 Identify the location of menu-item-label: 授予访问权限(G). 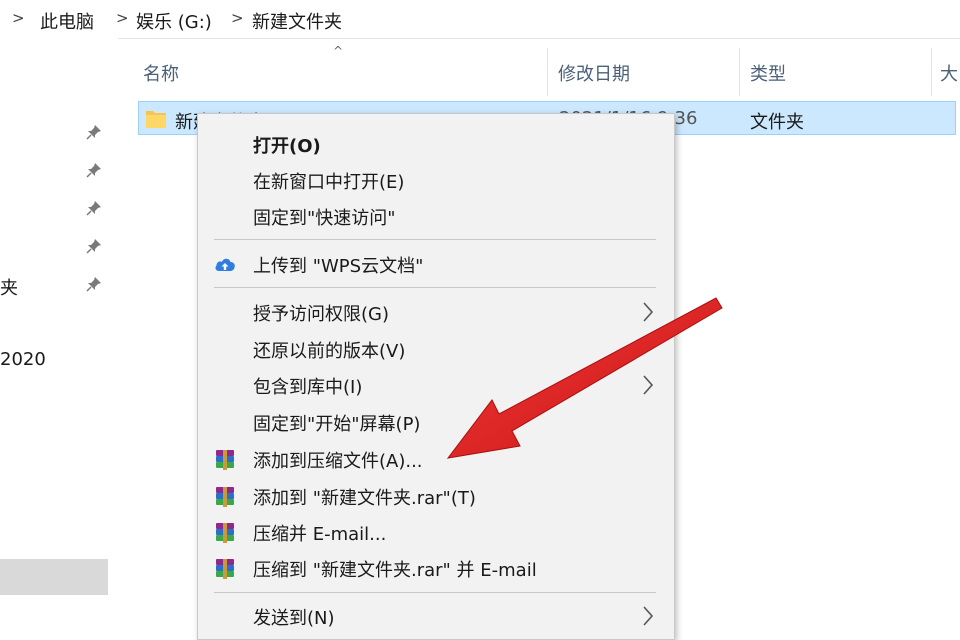
(321, 314).